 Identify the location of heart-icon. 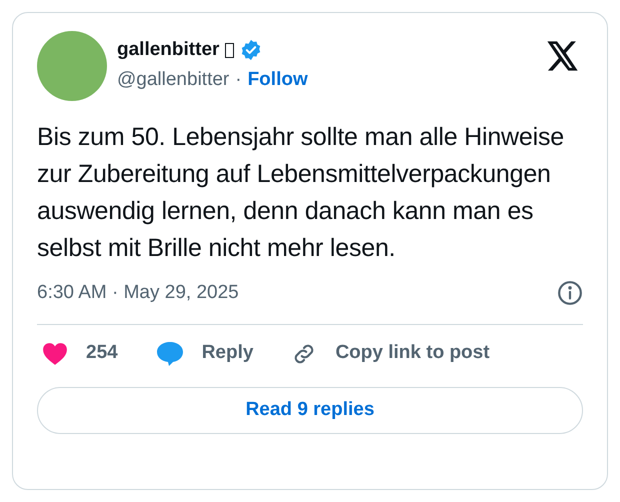
(55, 354).